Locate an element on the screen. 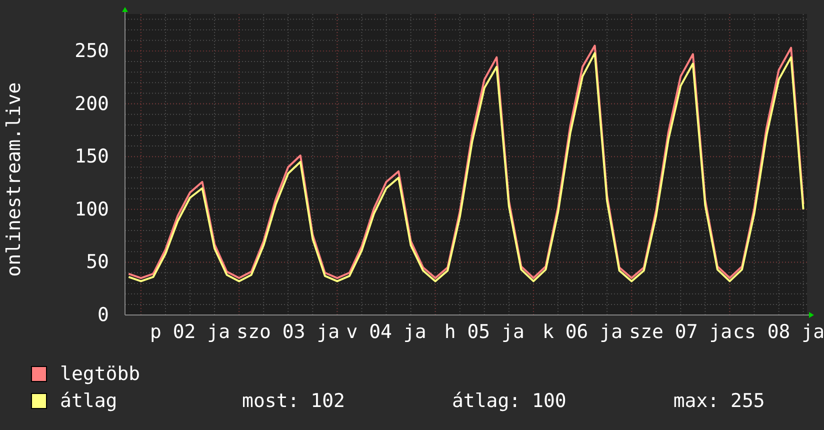  x-tick-label: v 04 ja is located at coordinates (386, 332).